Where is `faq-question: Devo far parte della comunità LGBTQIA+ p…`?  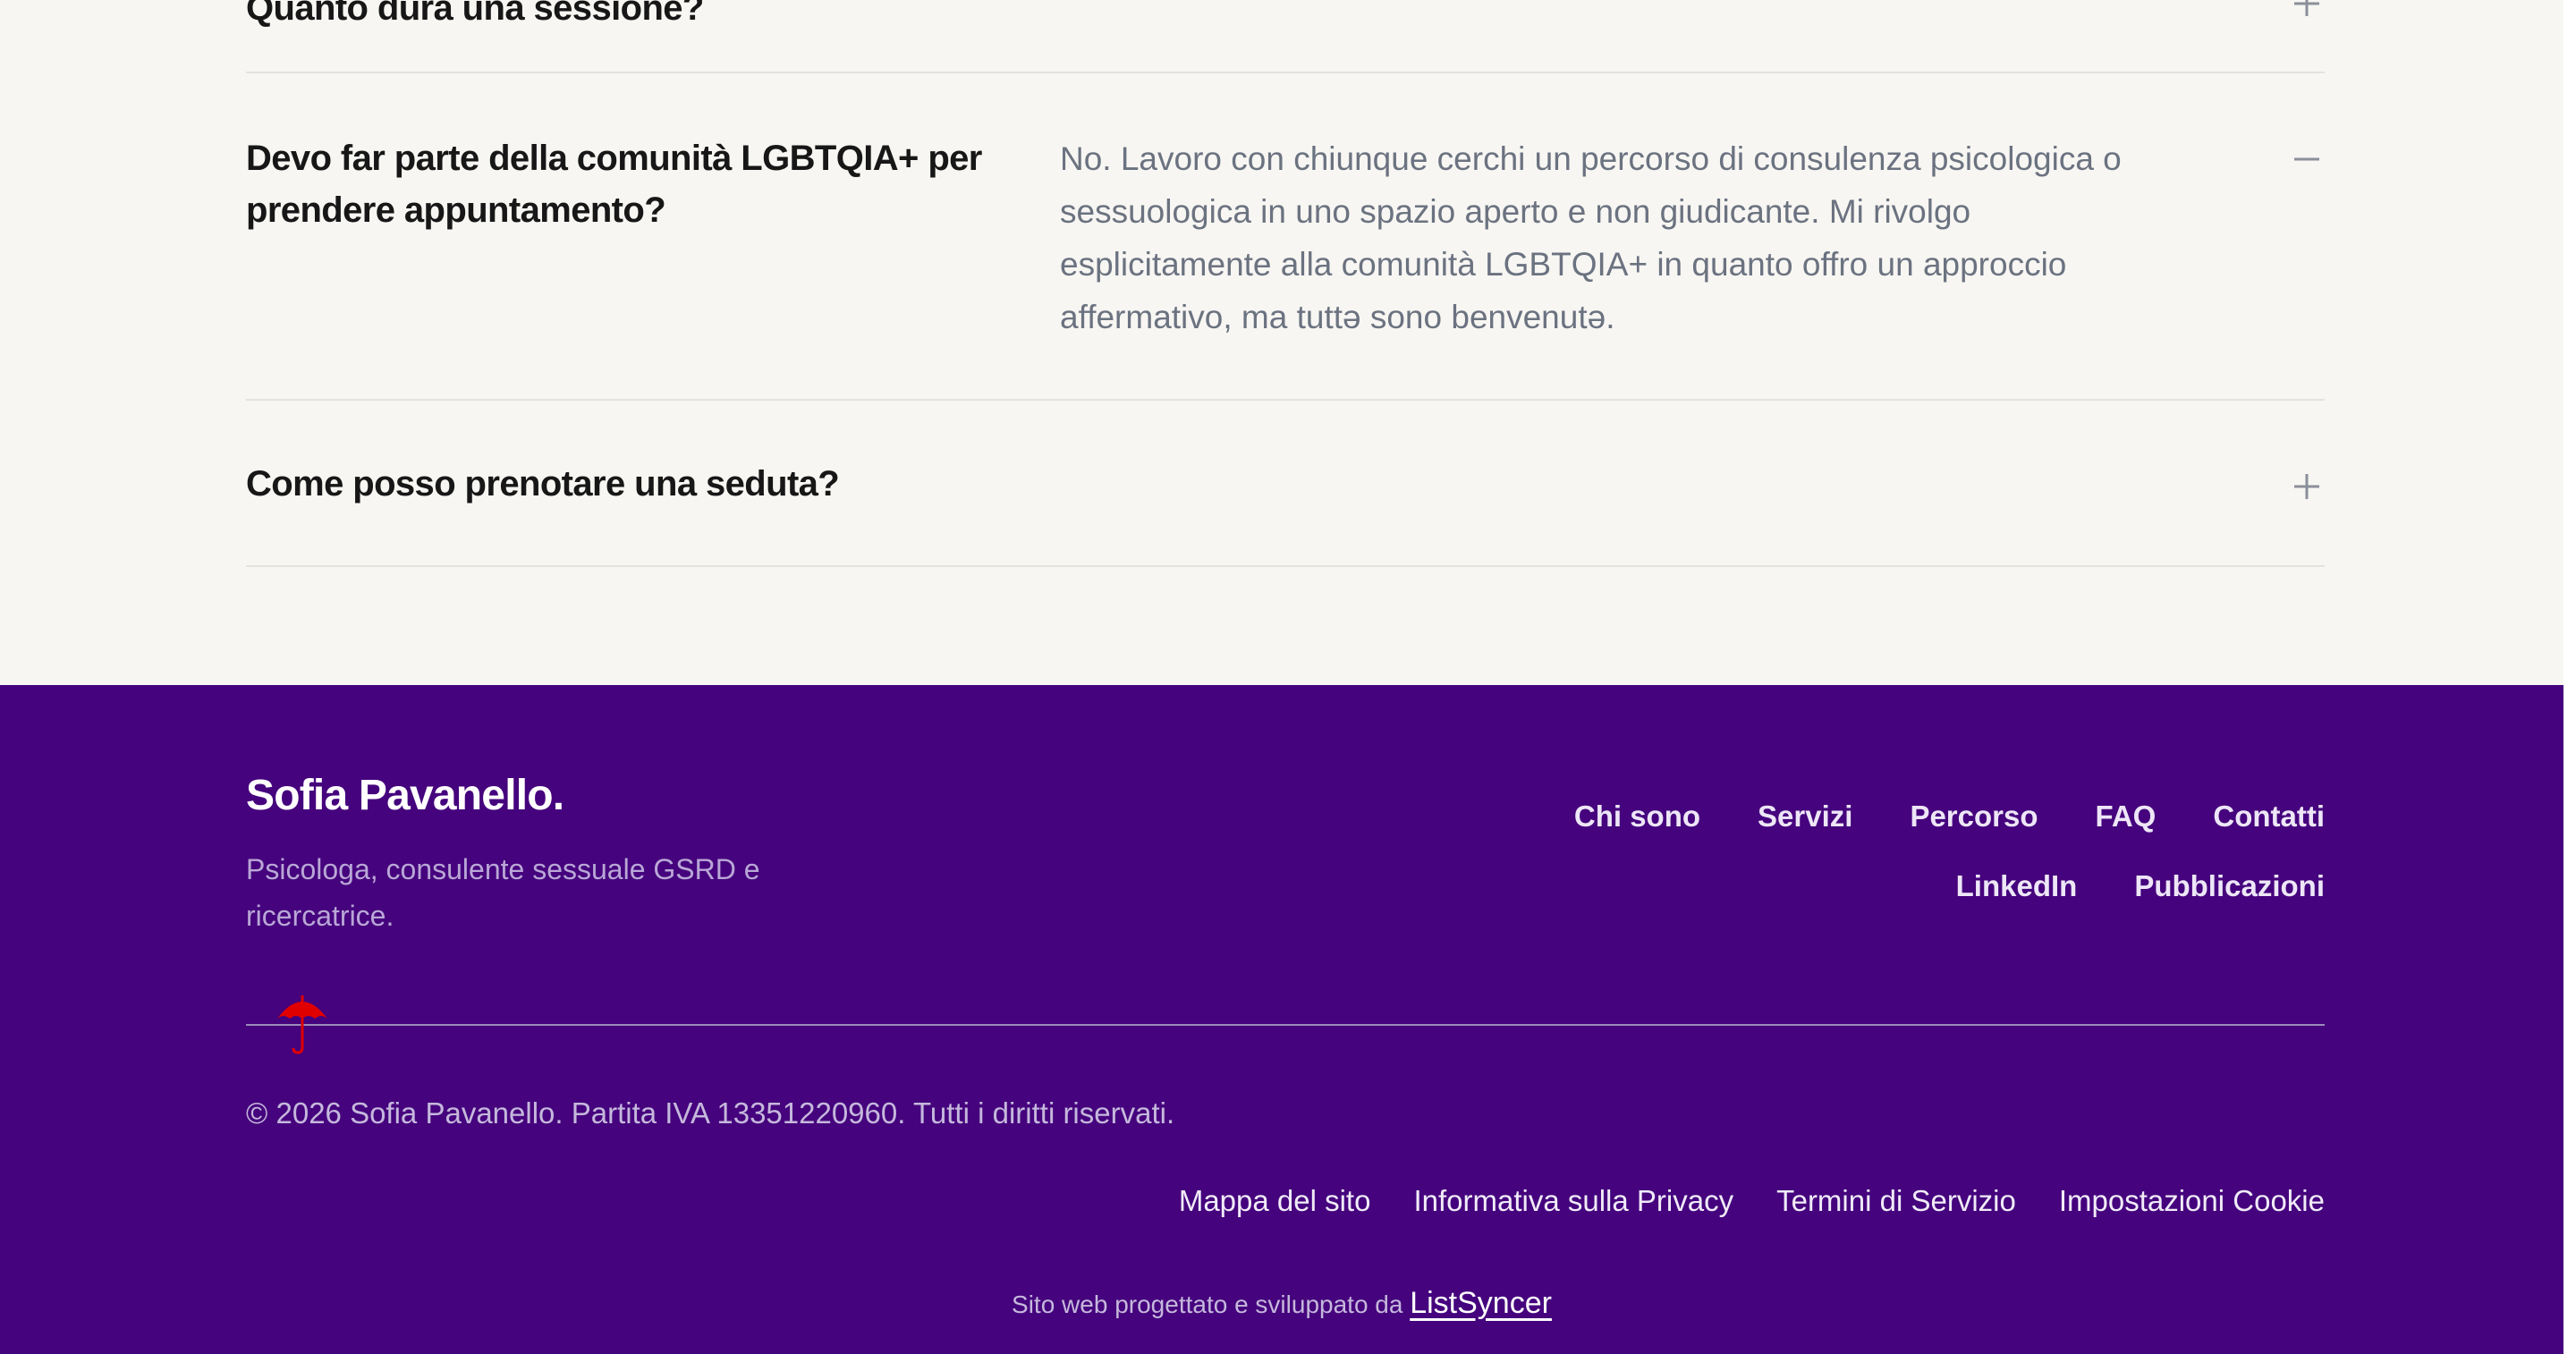
faq-question: Devo far parte della comunità LGBTQIA+ p… is located at coordinates (630, 184).